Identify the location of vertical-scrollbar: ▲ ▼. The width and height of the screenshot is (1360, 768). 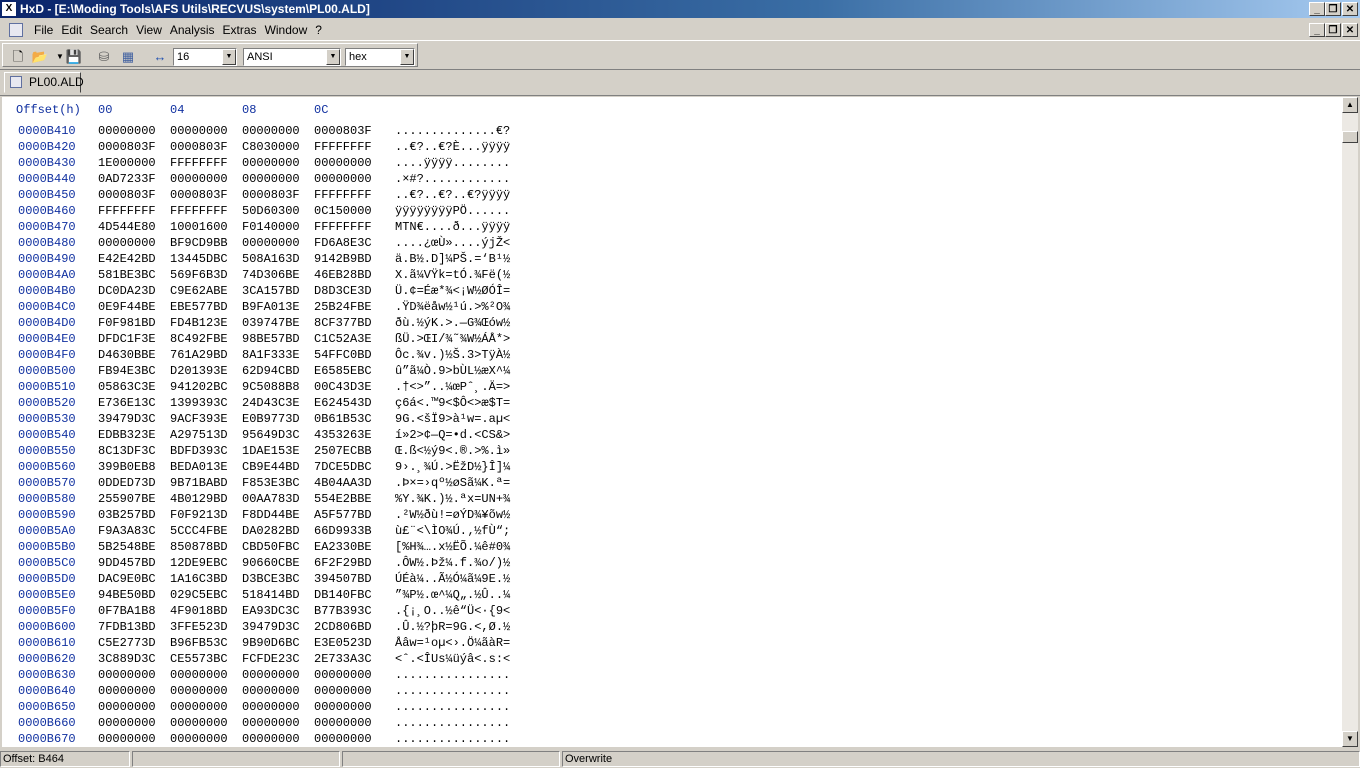
(1350, 422).